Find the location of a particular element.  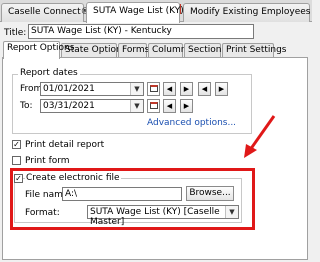

to-label: To: is located at coordinates (26, 106).